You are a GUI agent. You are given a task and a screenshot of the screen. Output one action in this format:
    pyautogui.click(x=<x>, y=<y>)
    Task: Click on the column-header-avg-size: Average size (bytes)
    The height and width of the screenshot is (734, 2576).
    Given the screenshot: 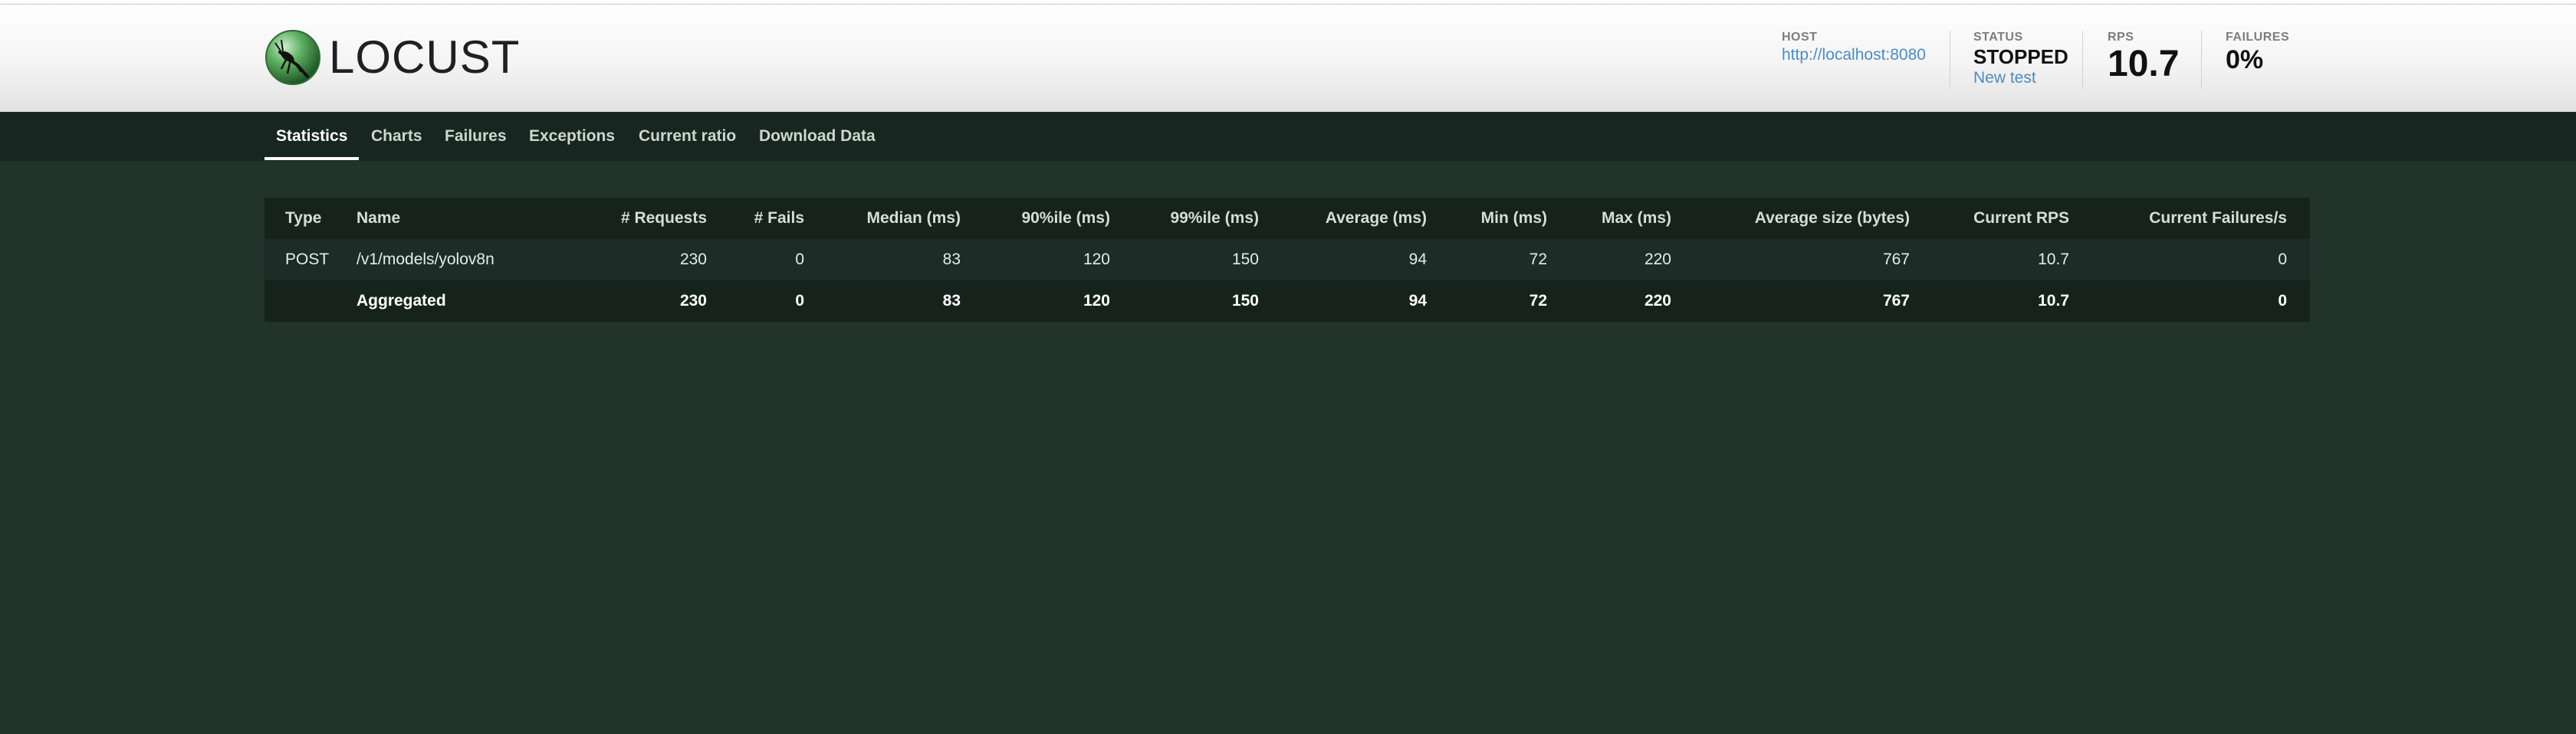 What is the action you would take?
    pyautogui.click(x=1790, y=219)
    